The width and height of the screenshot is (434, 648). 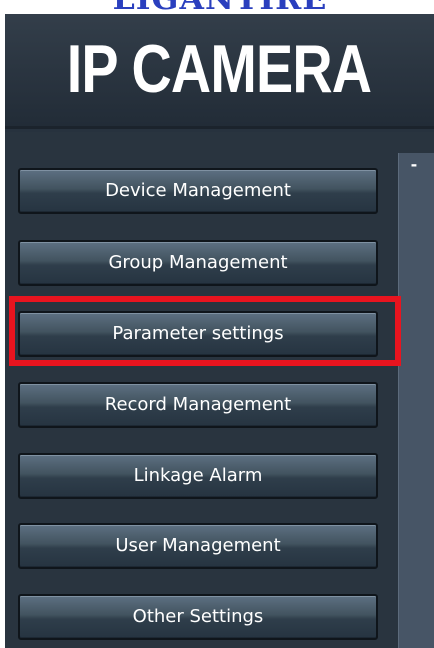 What do you see at coordinates (198, 263) in the screenshot?
I see `group-management-button: Group Management` at bounding box center [198, 263].